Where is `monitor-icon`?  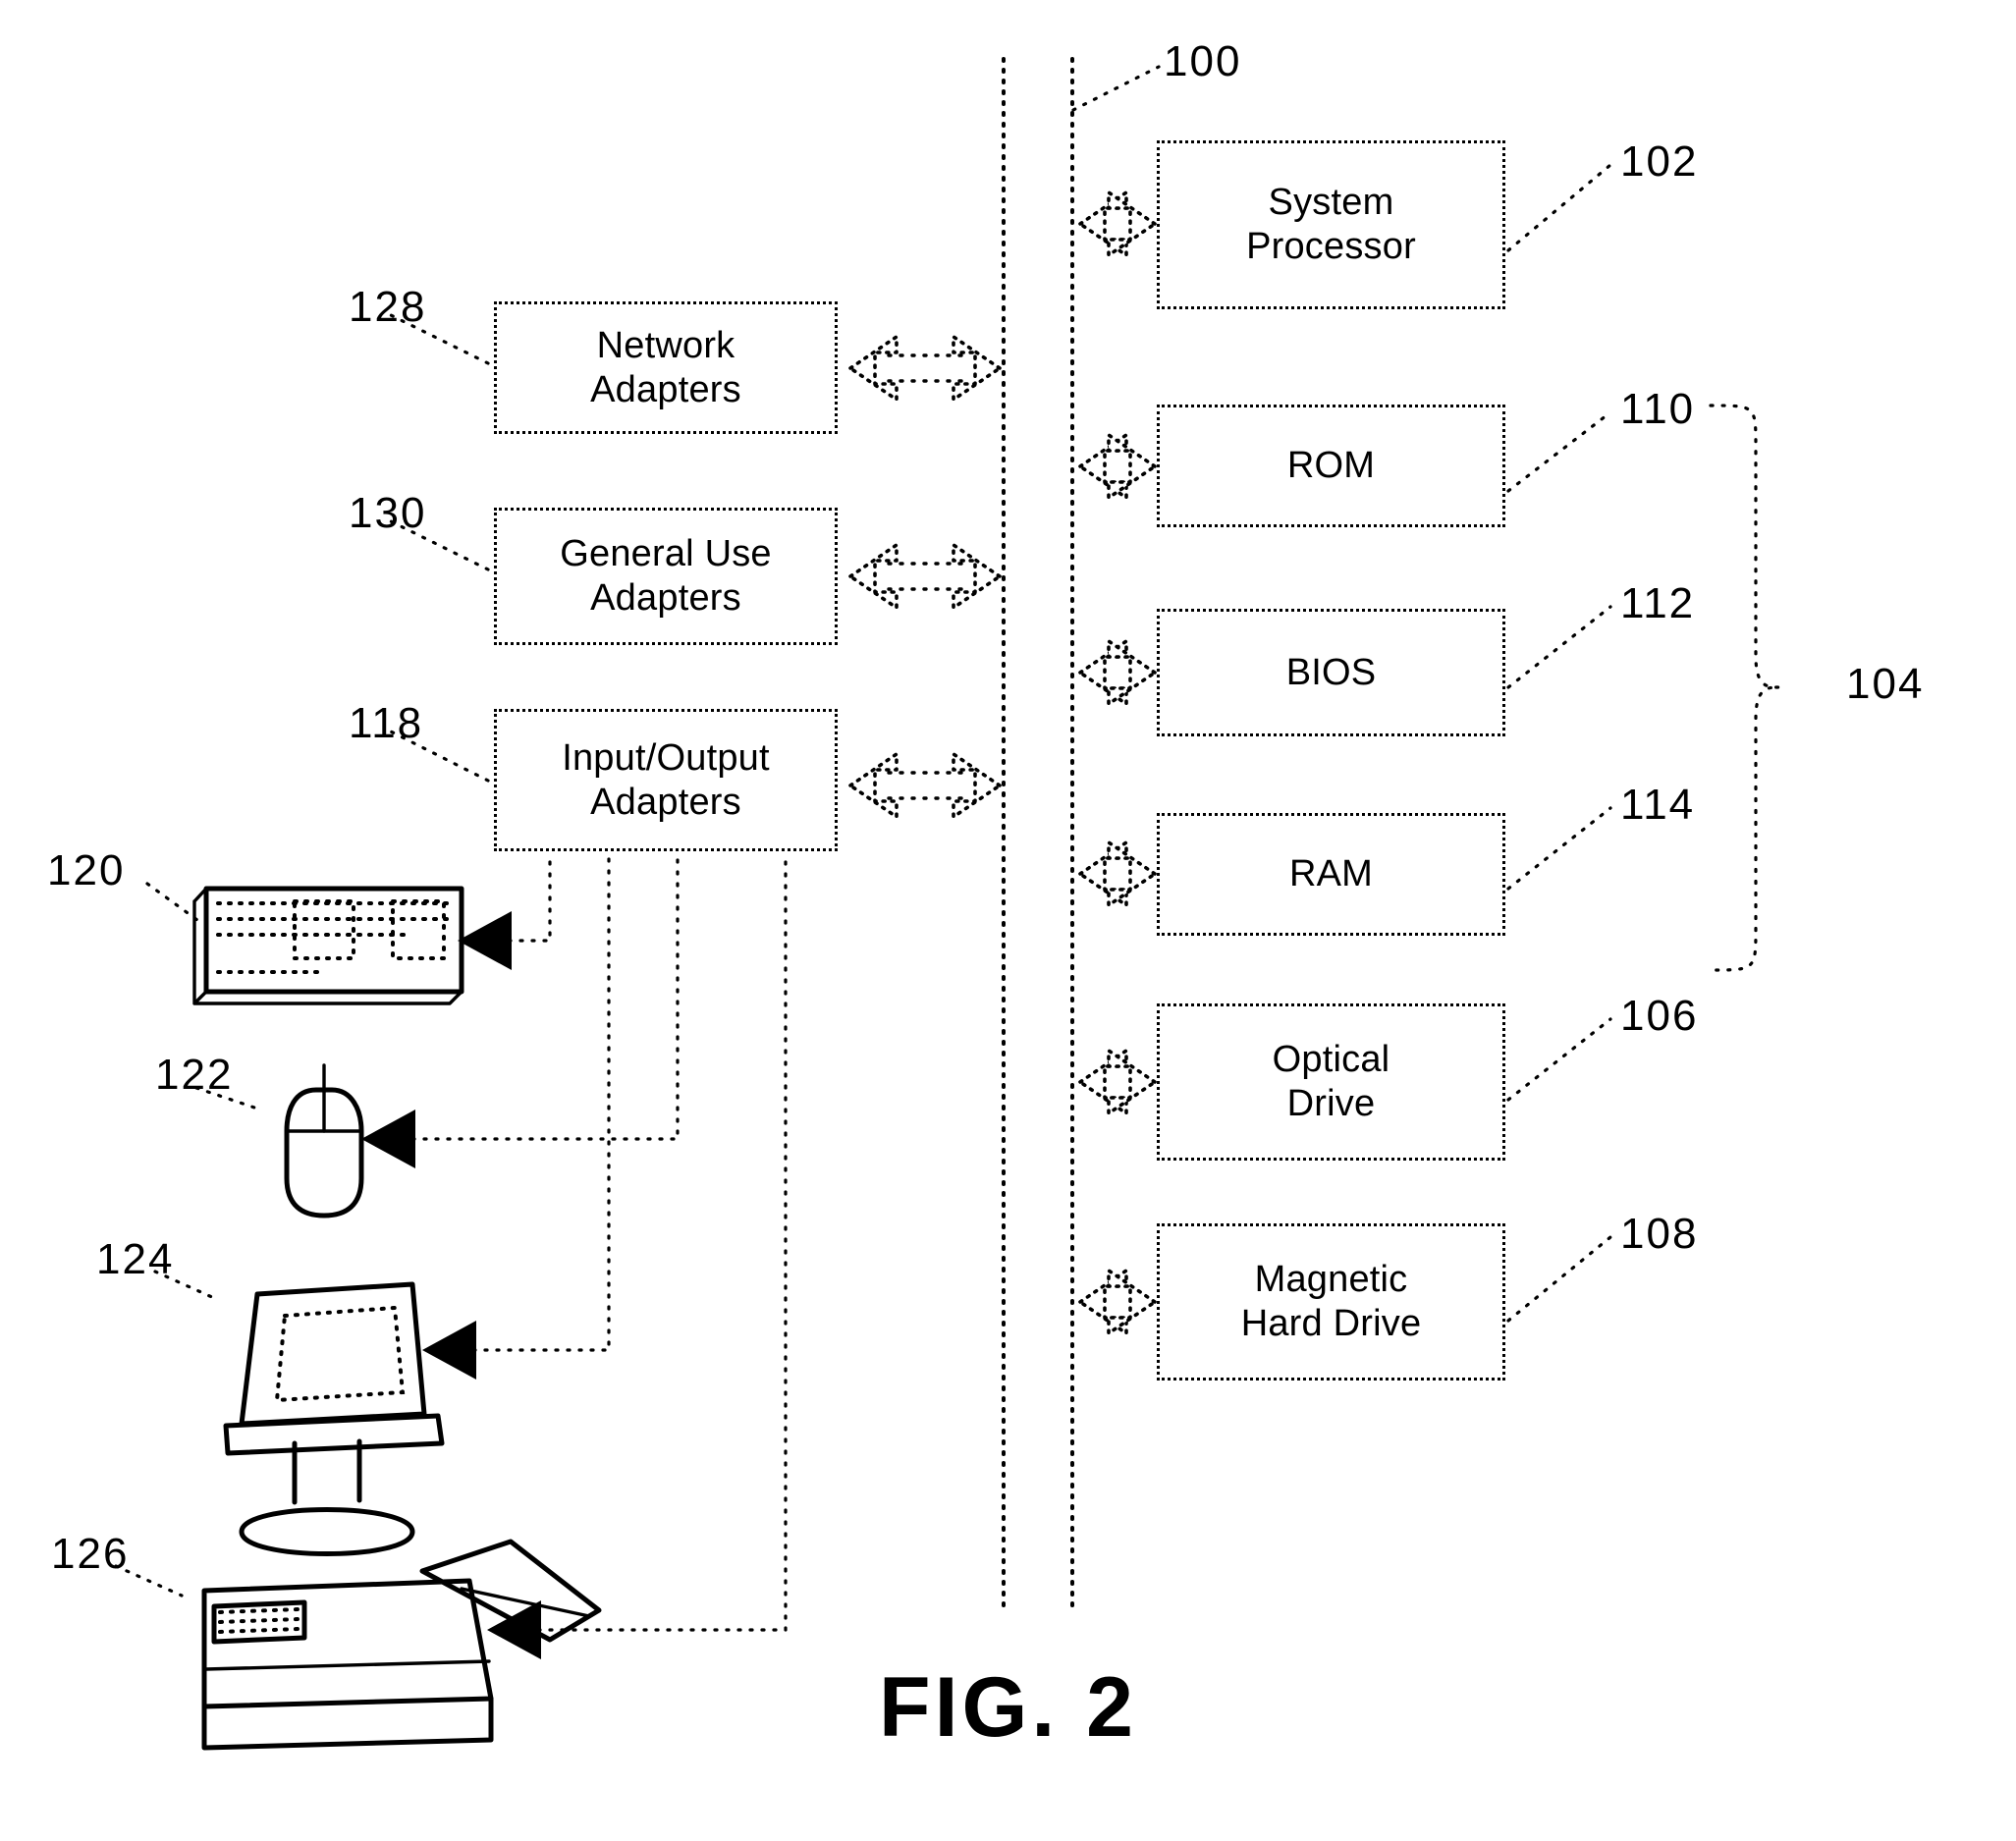 monitor-icon is located at coordinates (334, 1418).